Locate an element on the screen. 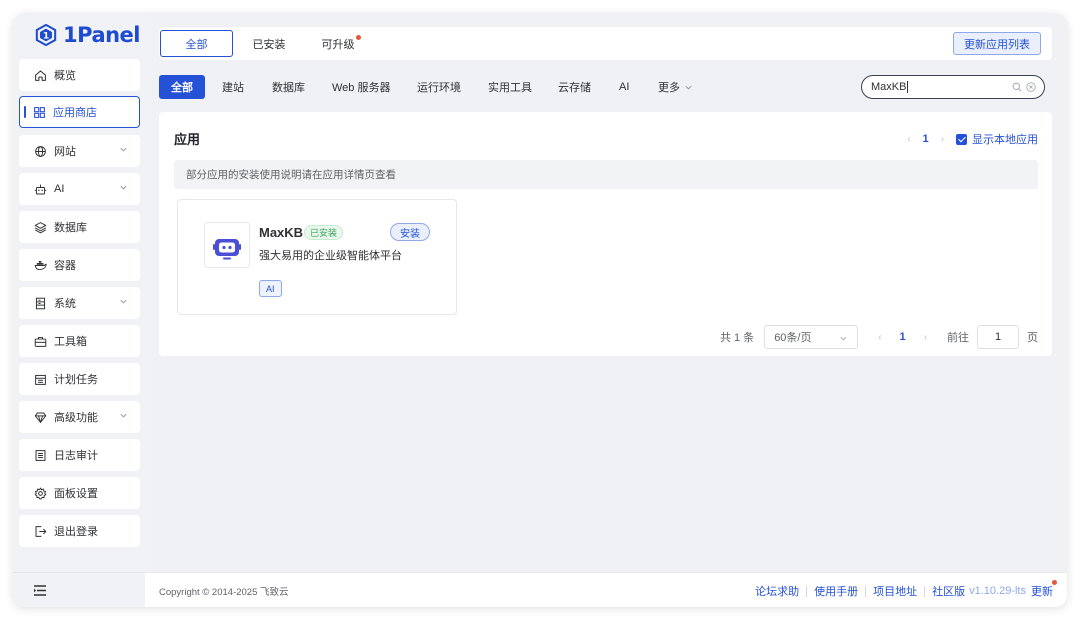  edition-link: 社区版 is located at coordinates (948, 591).